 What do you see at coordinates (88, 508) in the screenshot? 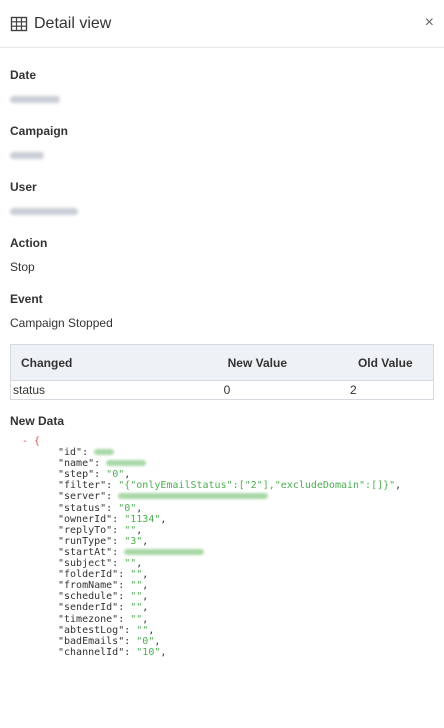
I see `json-key: "status":` at bounding box center [88, 508].